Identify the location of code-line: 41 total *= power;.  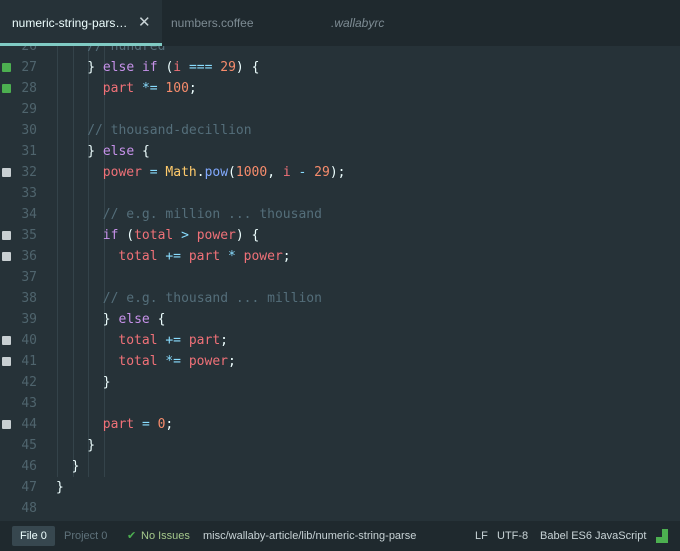
(340, 361).